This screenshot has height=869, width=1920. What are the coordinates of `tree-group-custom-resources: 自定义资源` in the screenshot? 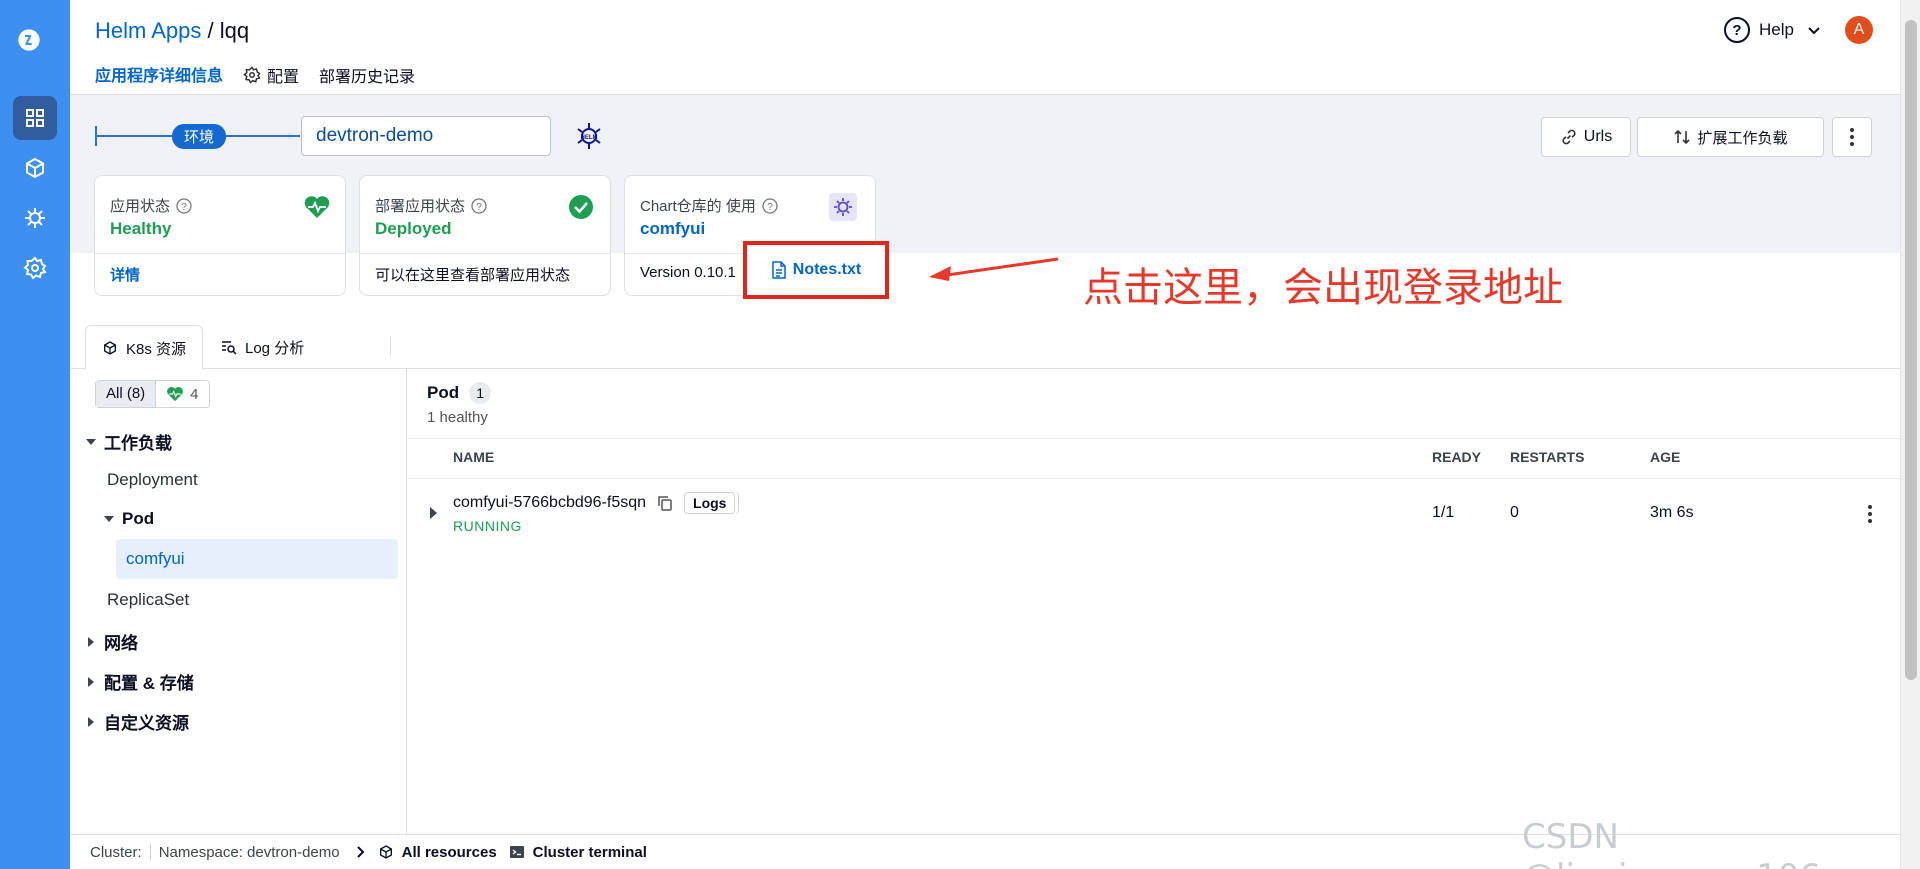 It's located at (136, 721).